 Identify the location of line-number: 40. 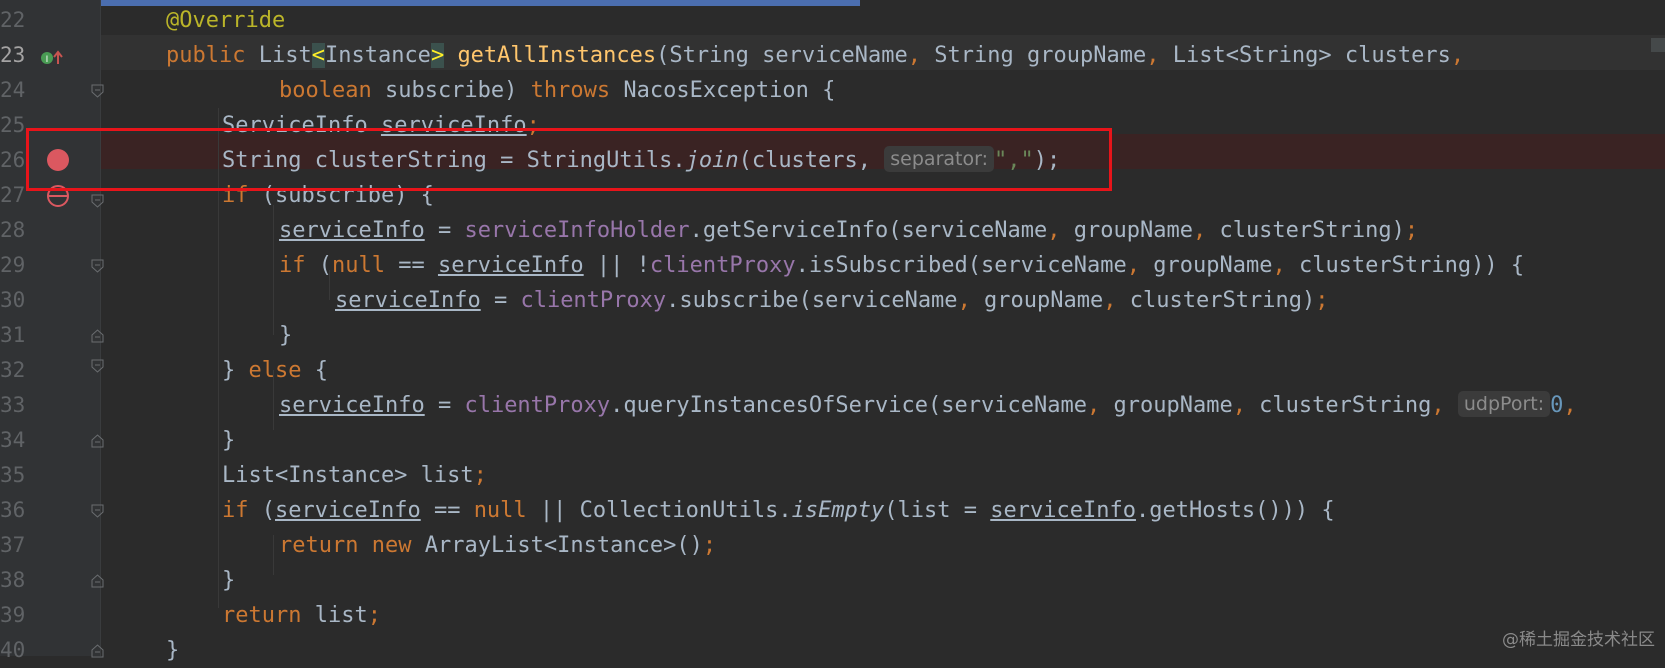
(13, 650).